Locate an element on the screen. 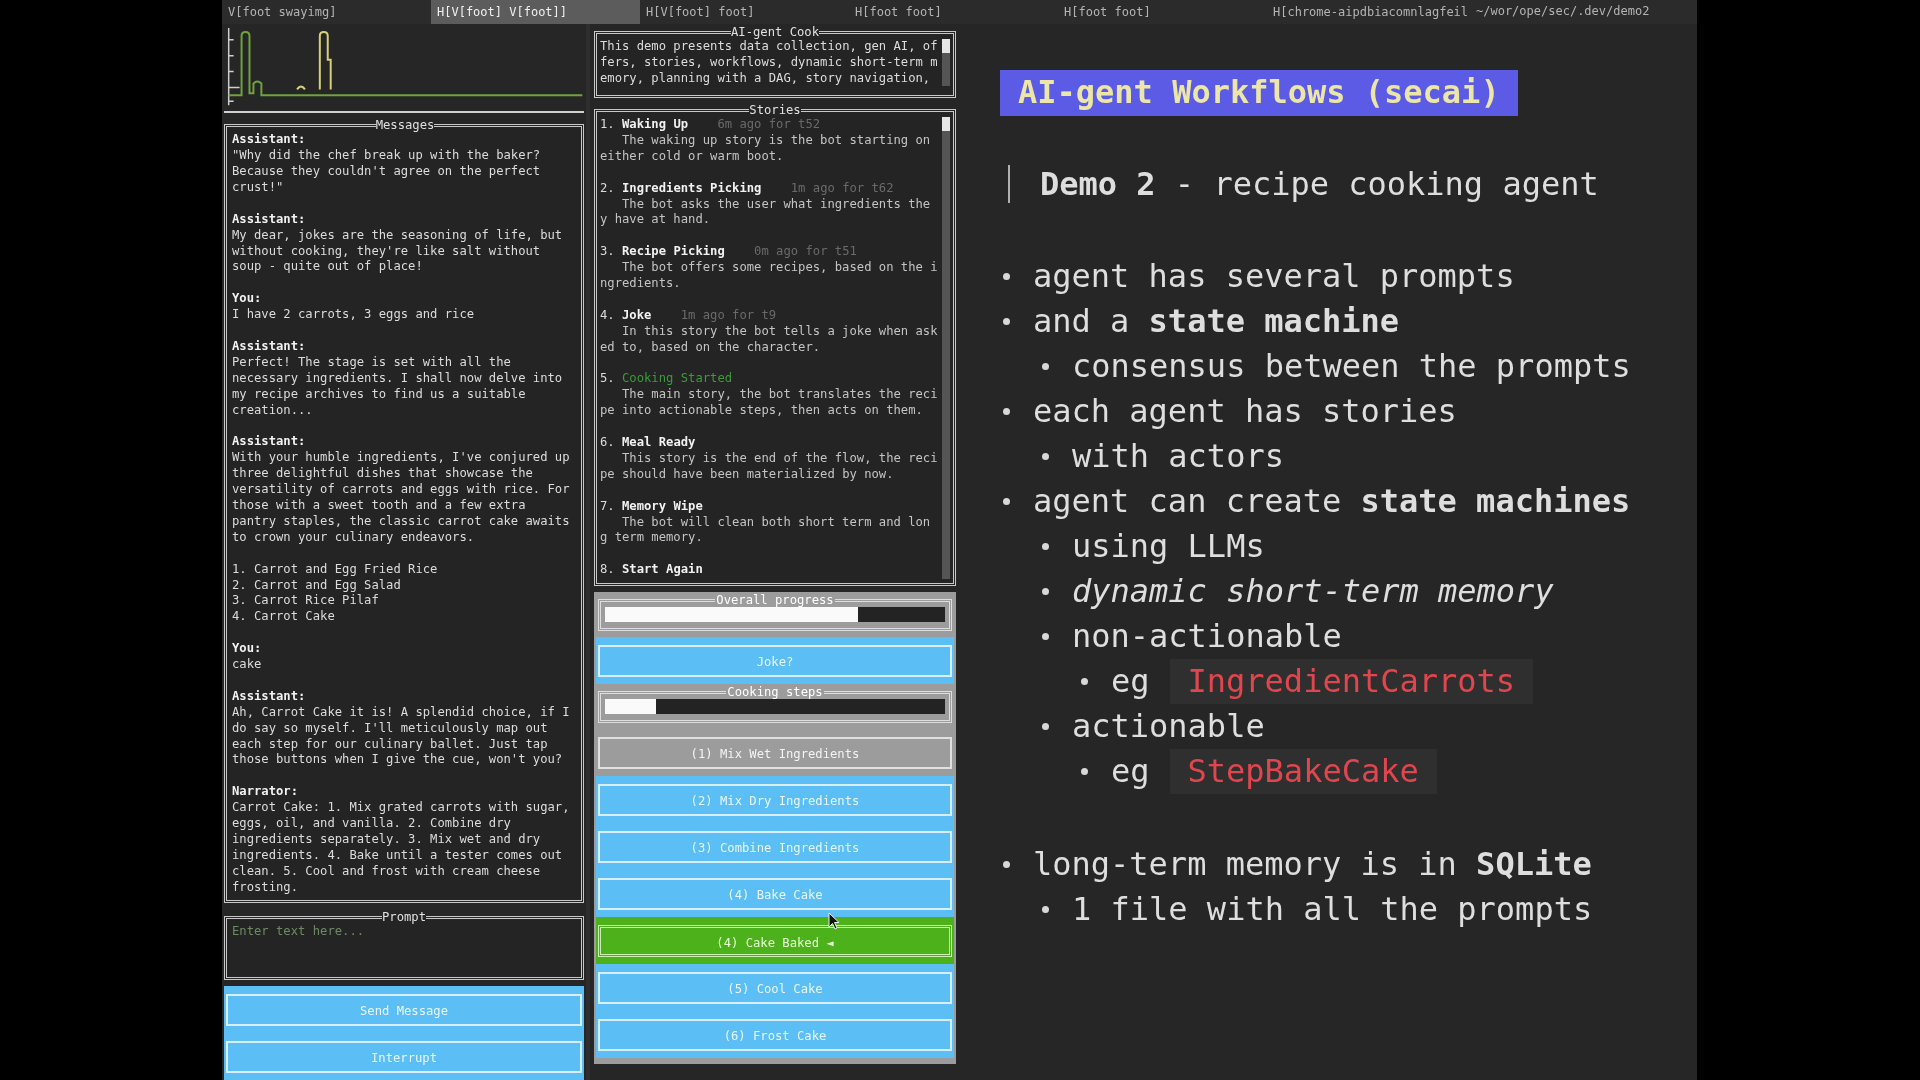 The width and height of the screenshot is (1920, 1080). window-path: ~/wor/ope/sec/.dev/demo2 is located at coordinates (1563, 12).